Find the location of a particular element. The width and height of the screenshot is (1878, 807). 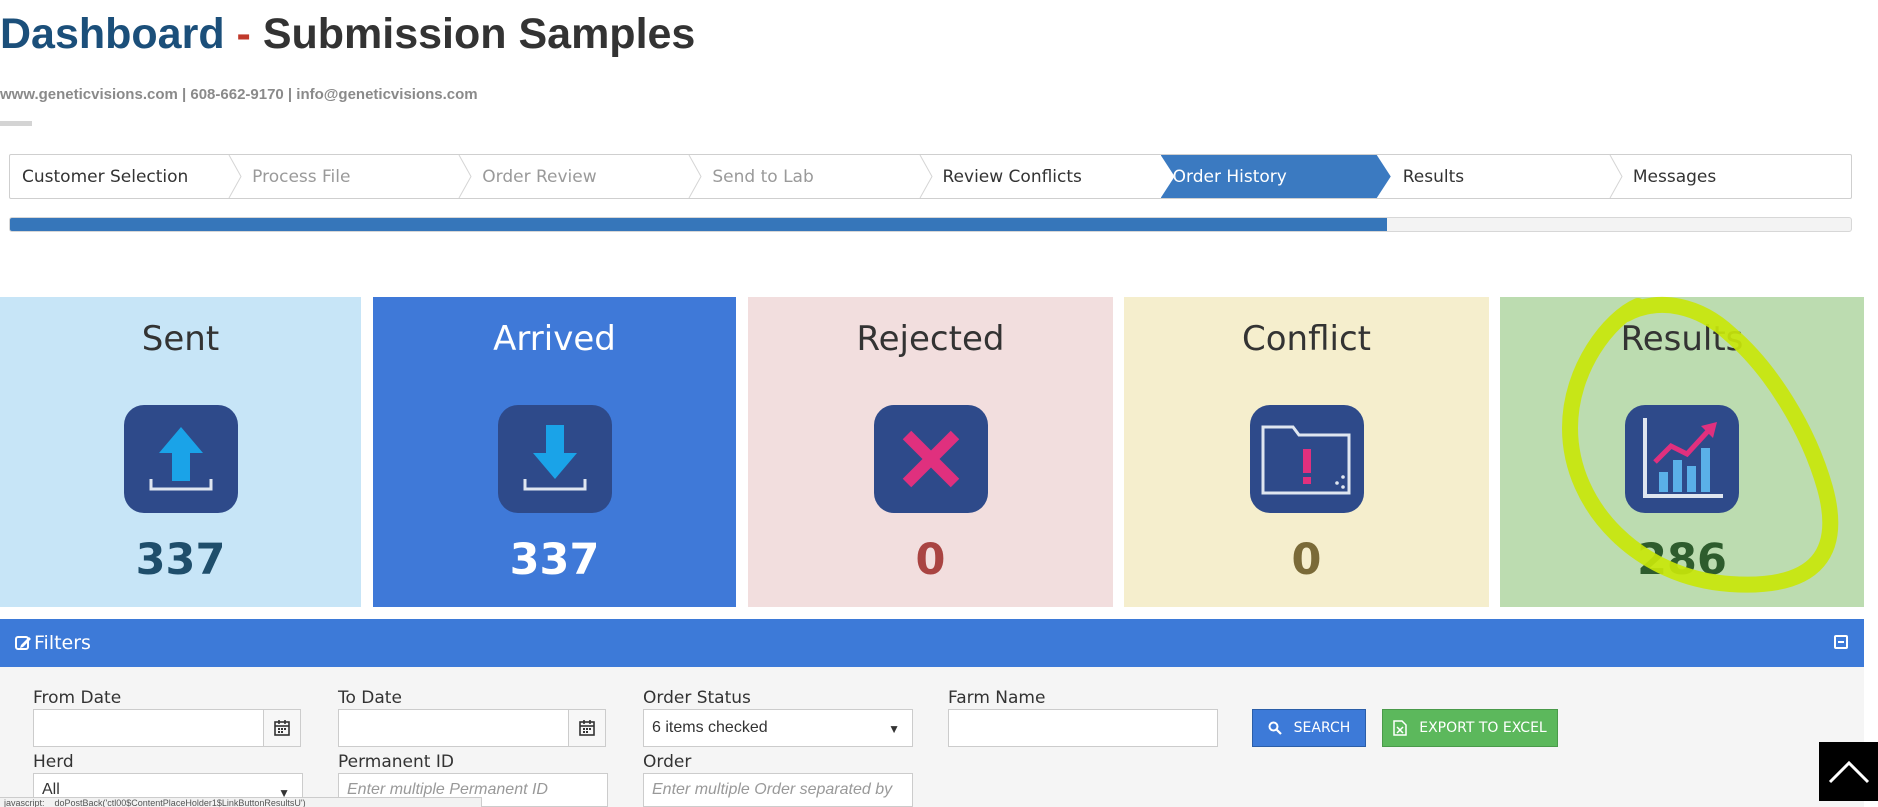

card-arrived: Arrived 337 is located at coordinates (554, 452).